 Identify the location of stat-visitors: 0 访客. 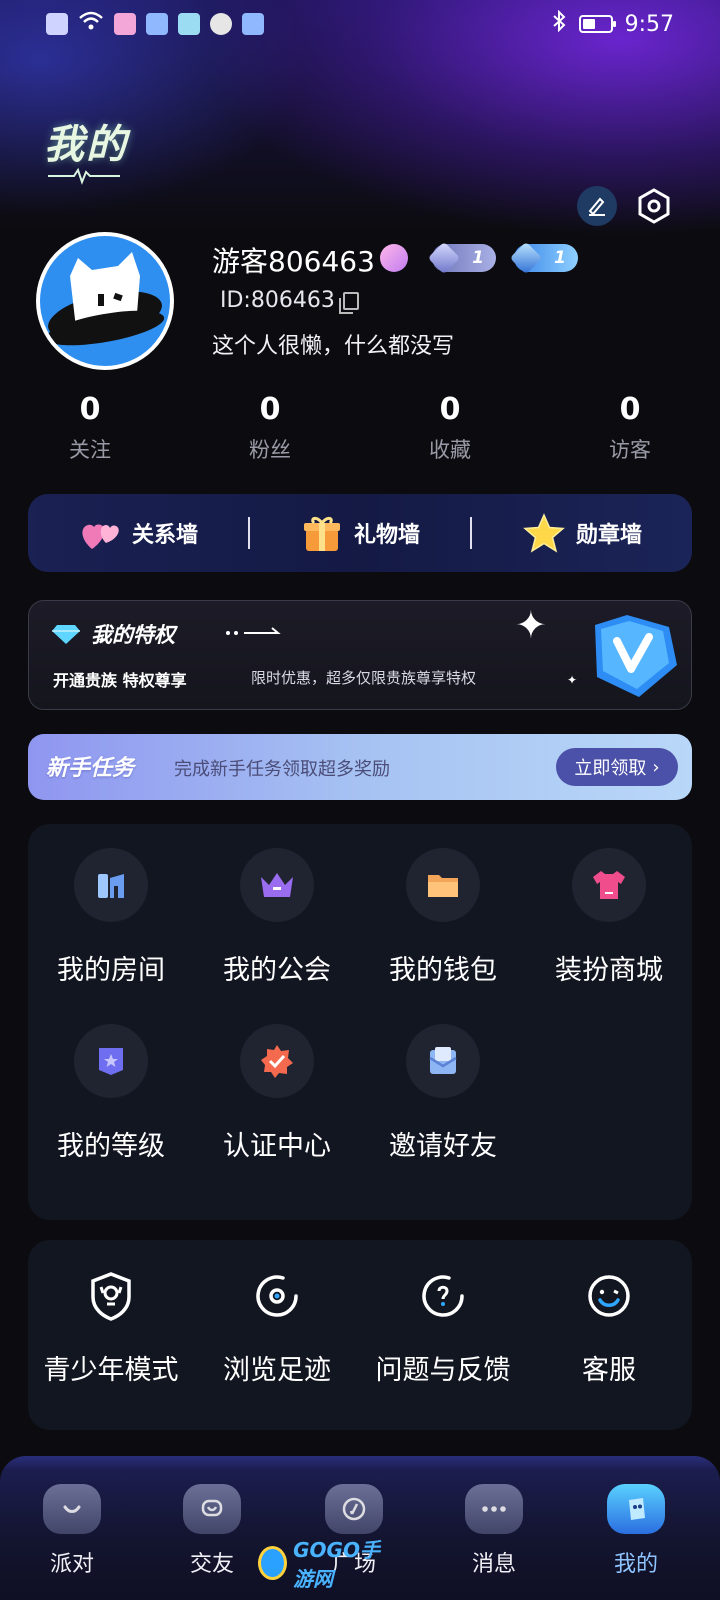
(630, 427).